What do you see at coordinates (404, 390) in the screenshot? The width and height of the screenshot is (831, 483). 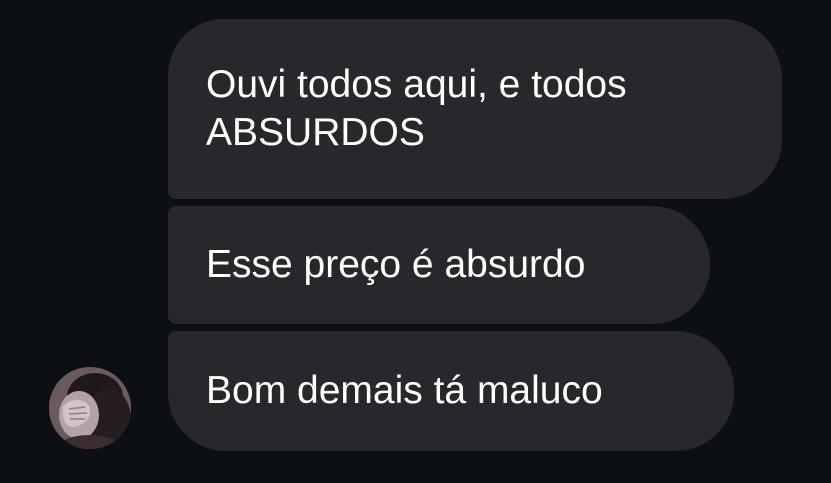 I see `message-text: Bom demais tá maluco` at bounding box center [404, 390].